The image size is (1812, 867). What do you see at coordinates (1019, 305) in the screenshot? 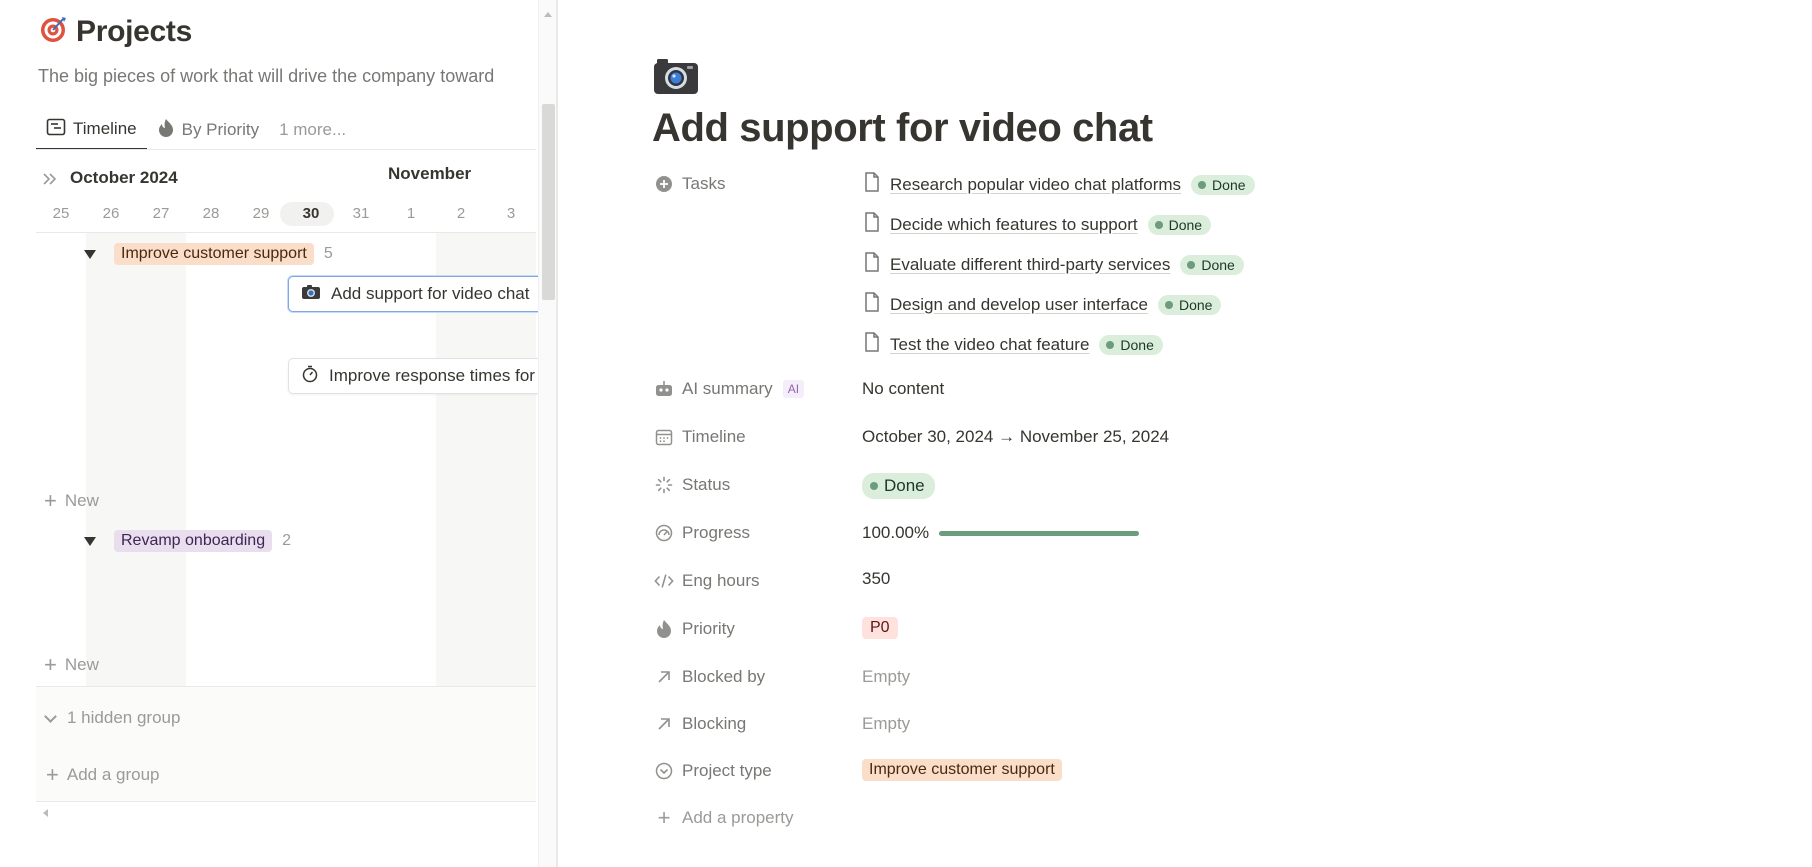
I see `task-name: Design and develop user interface` at bounding box center [1019, 305].